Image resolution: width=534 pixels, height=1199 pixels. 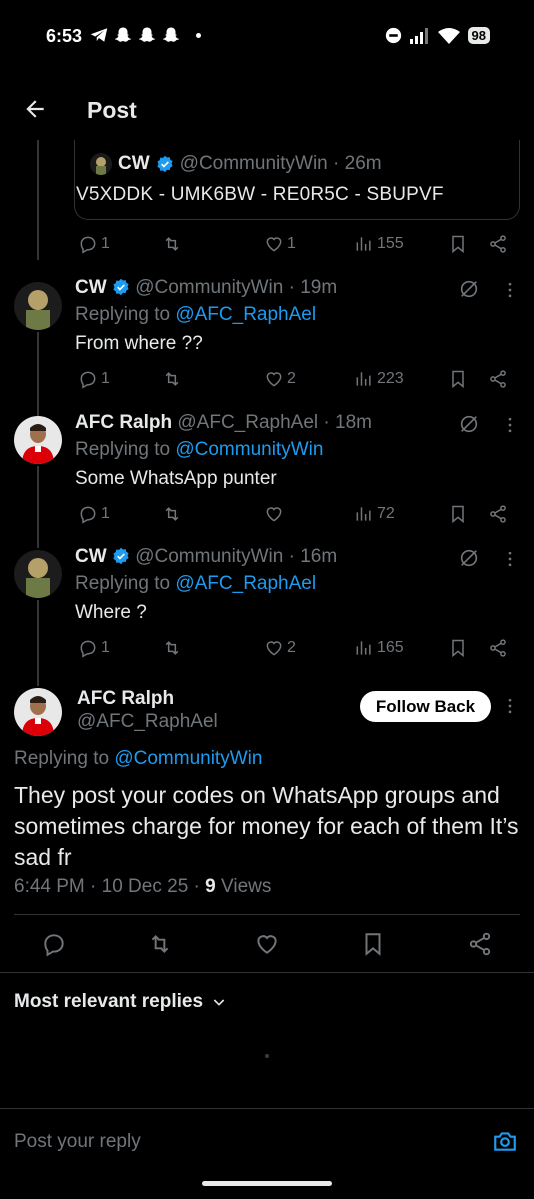 I want to click on more-notifications-dot, so click(x=198, y=35).